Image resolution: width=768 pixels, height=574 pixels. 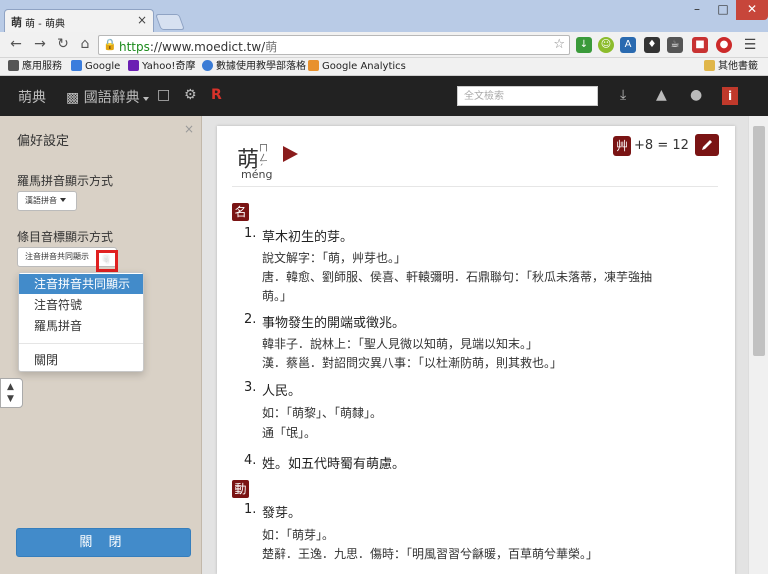 What do you see at coordinates (47, 201) in the screenshot?
I see `romanization-select: 漢語拼音` at bounding box center [47, 201].